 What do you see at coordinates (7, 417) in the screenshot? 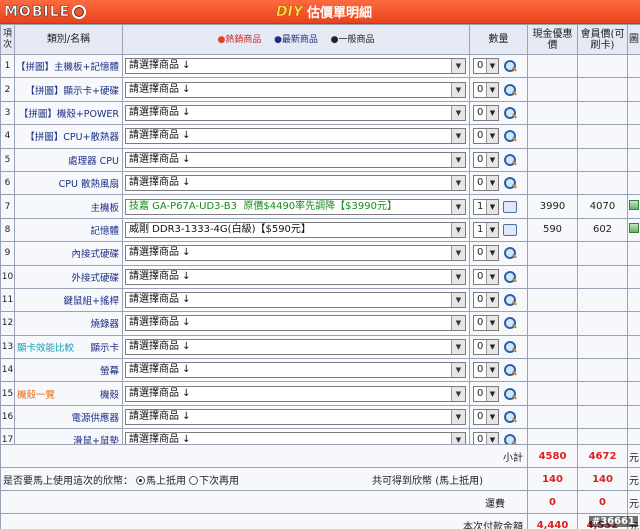
I see `row-number: 16` at bounding box center [7, 417].